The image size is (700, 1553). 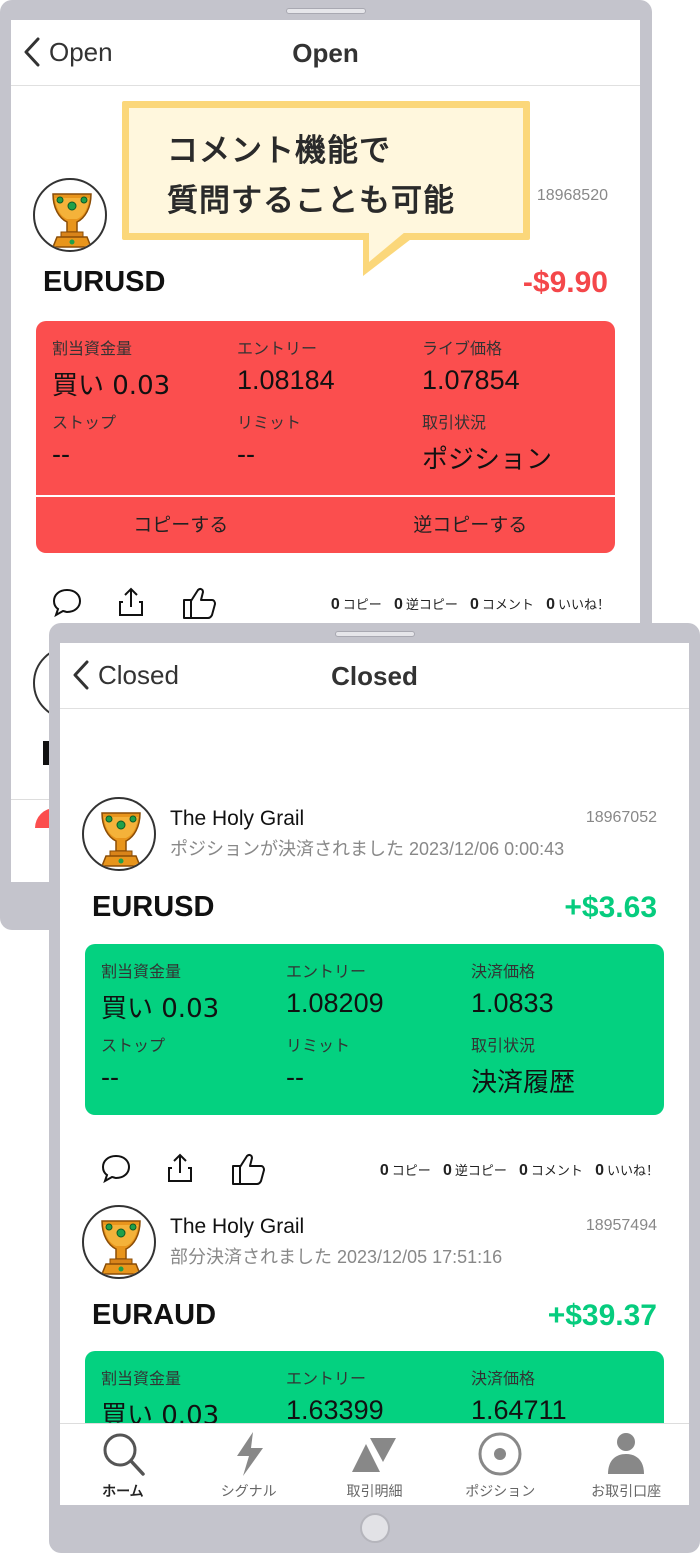 I want to click on tab-home: ホーム, so click(x=123, y=1464).